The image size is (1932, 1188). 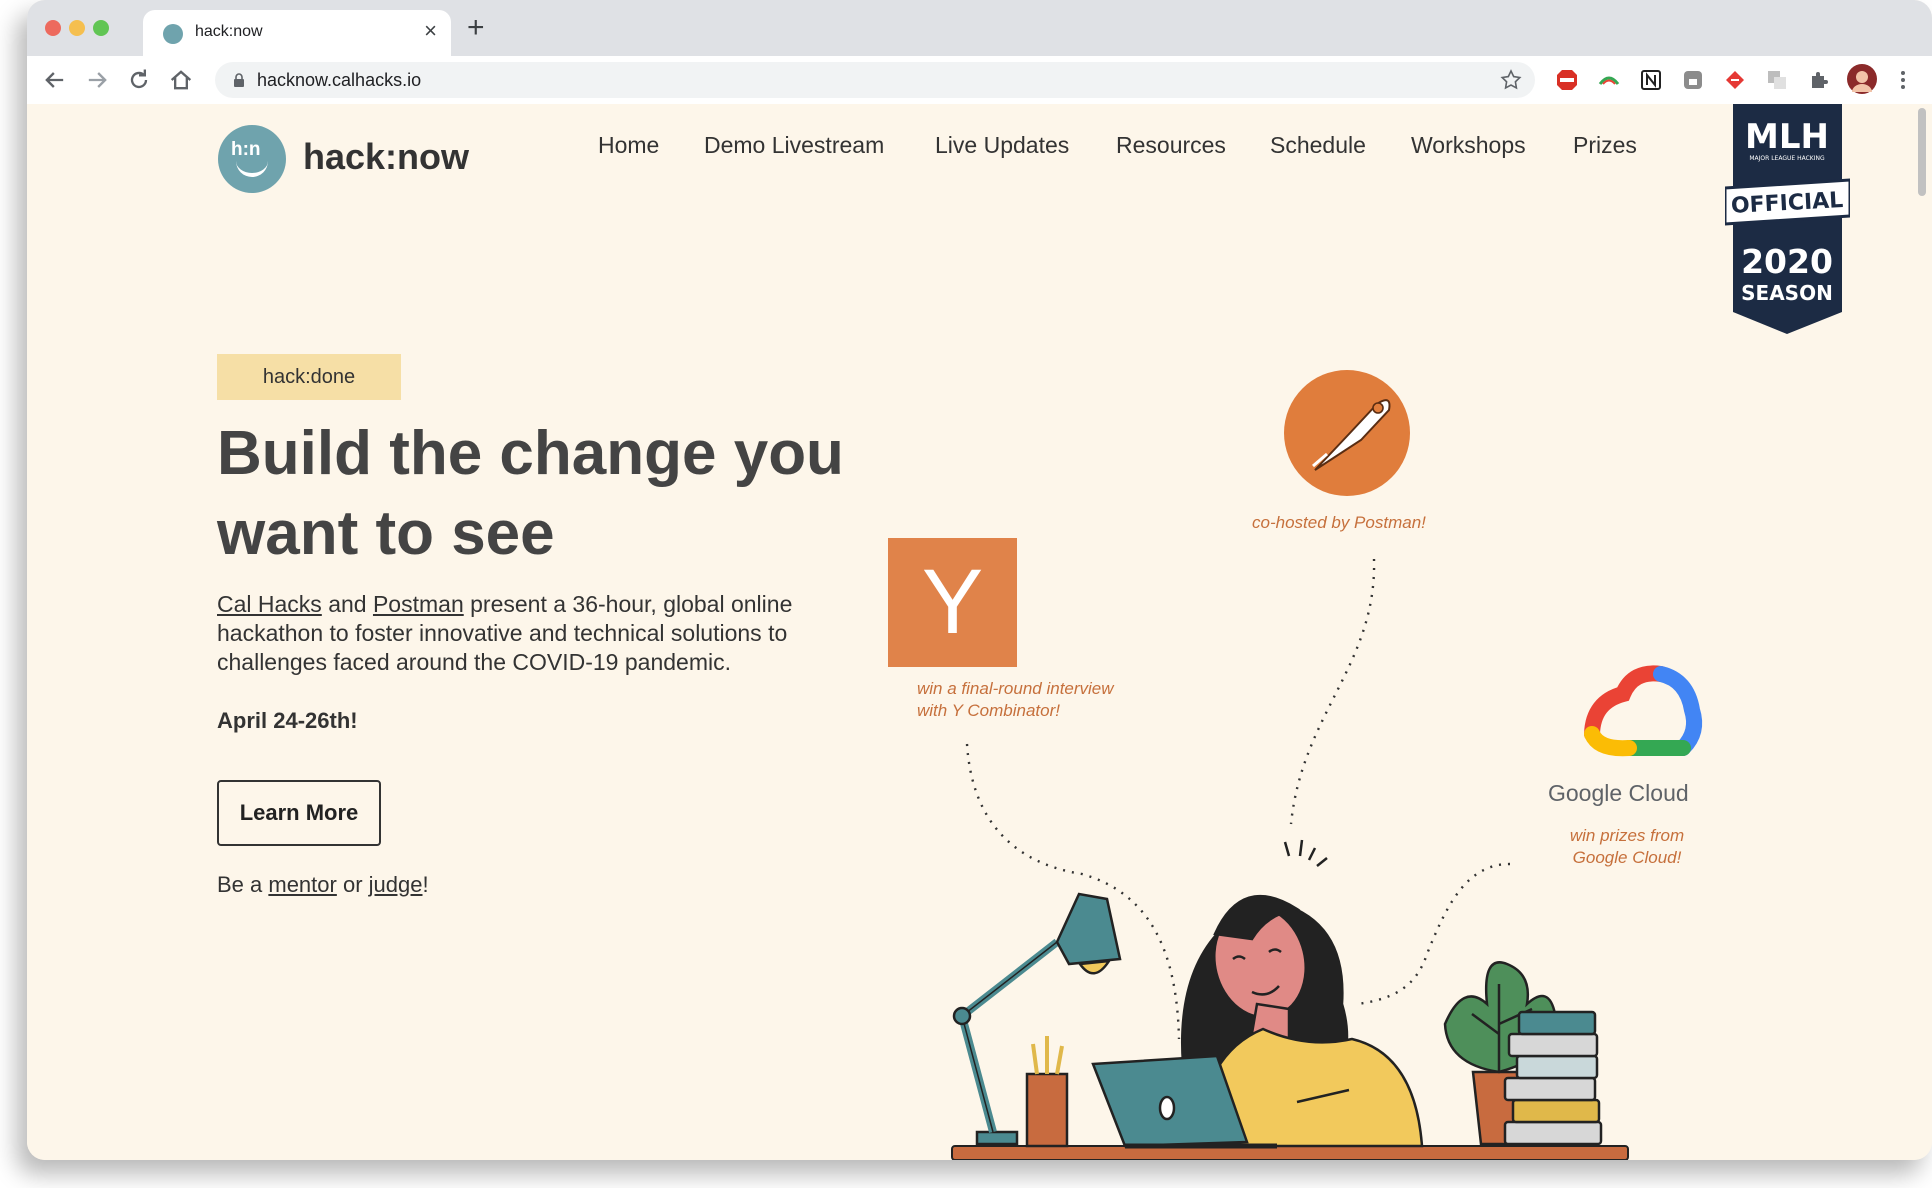 I want to click on more-menu-icon, so click(x=1903, y=80).